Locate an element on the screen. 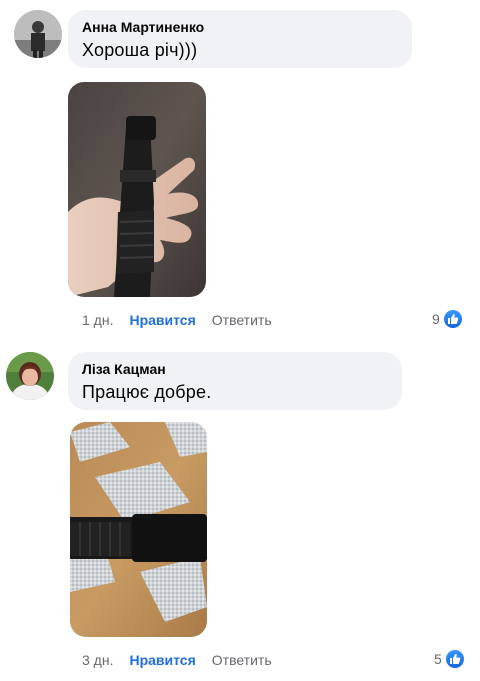  comment-bubble: Ліза Кацман Працює добре. is located at coordinates (235, 381).